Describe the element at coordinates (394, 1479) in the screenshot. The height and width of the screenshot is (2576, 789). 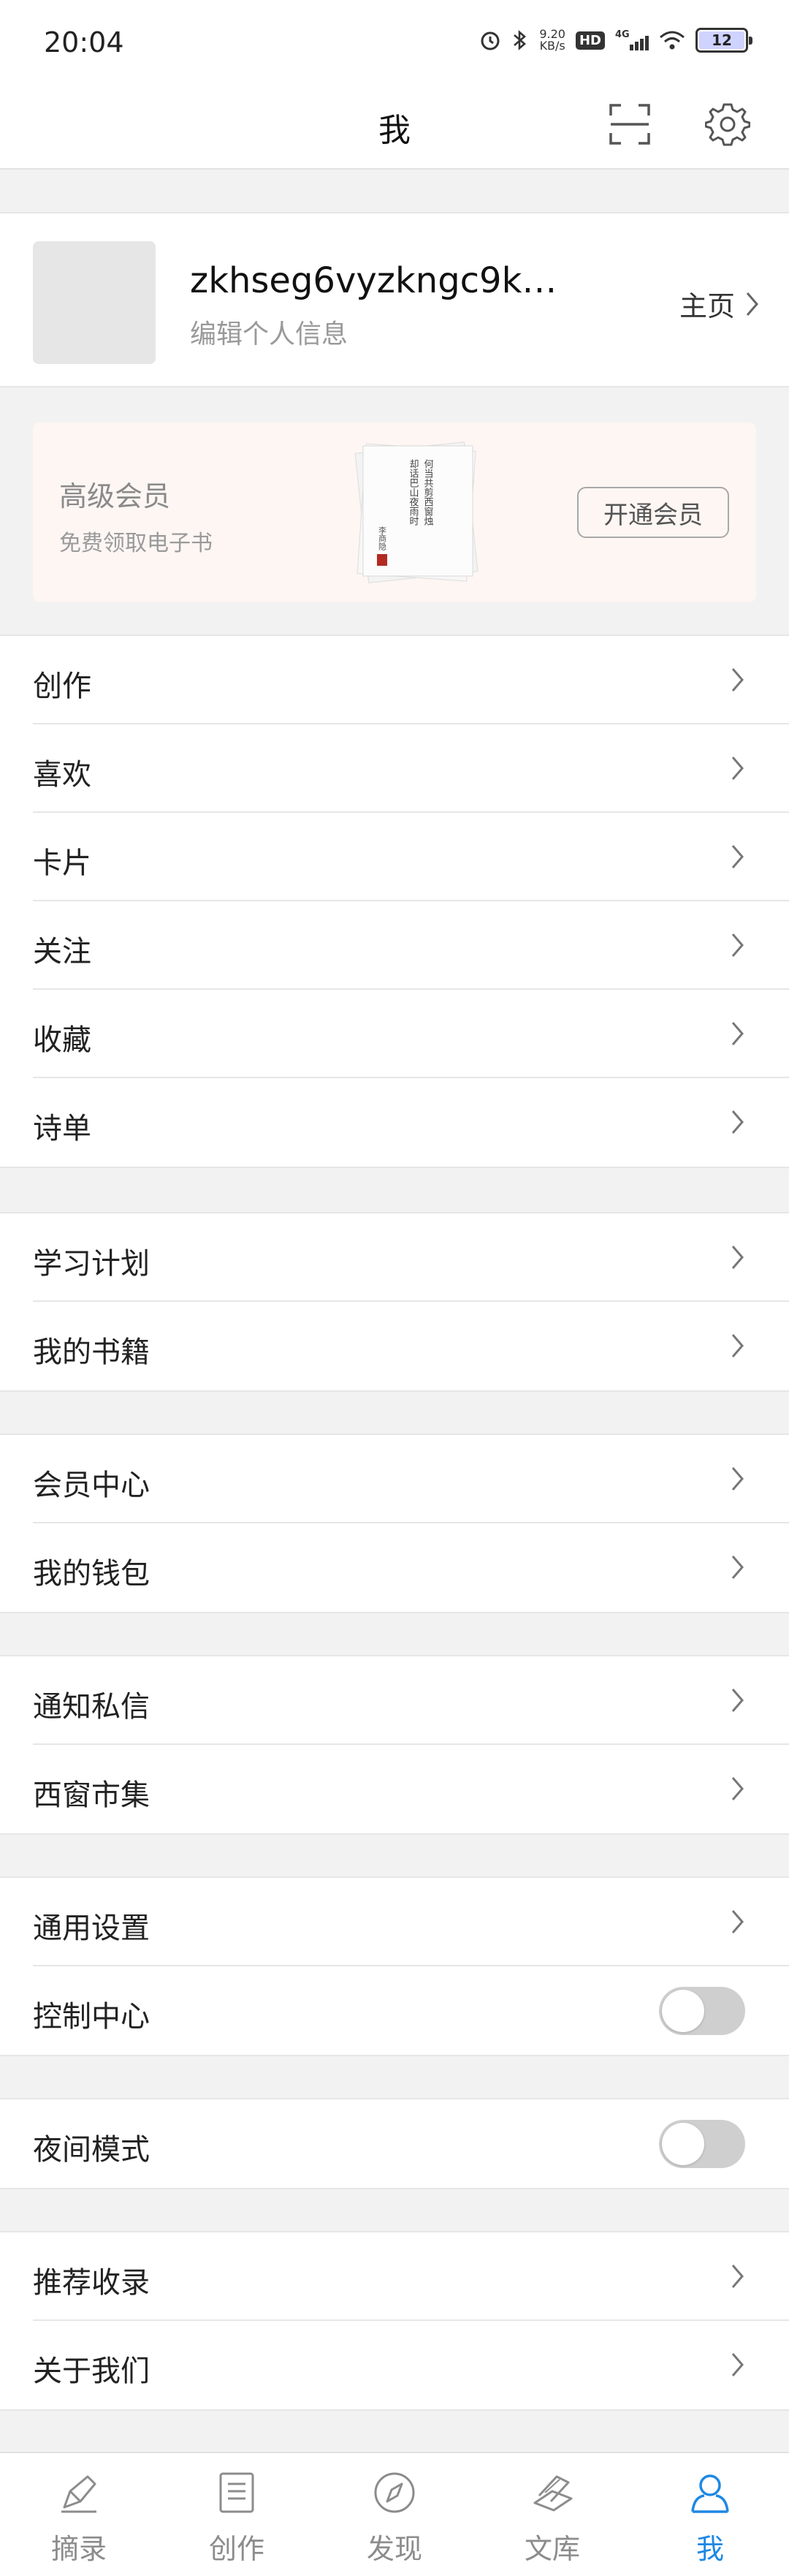
I see `menu-row: 会员中心` at that location.